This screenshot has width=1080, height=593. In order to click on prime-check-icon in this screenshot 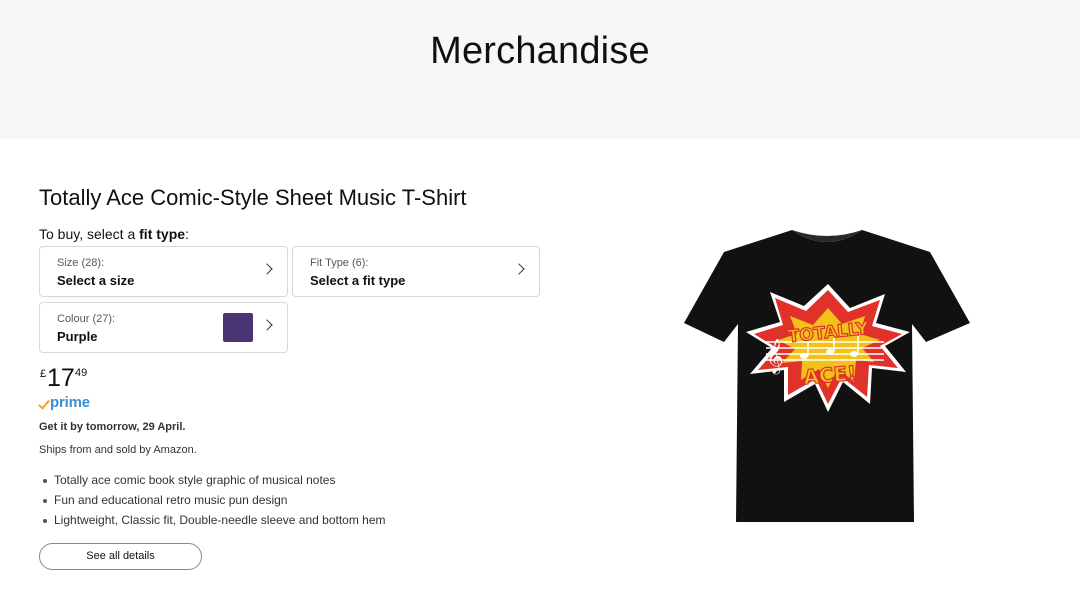, I will do `click(44, 403)`.